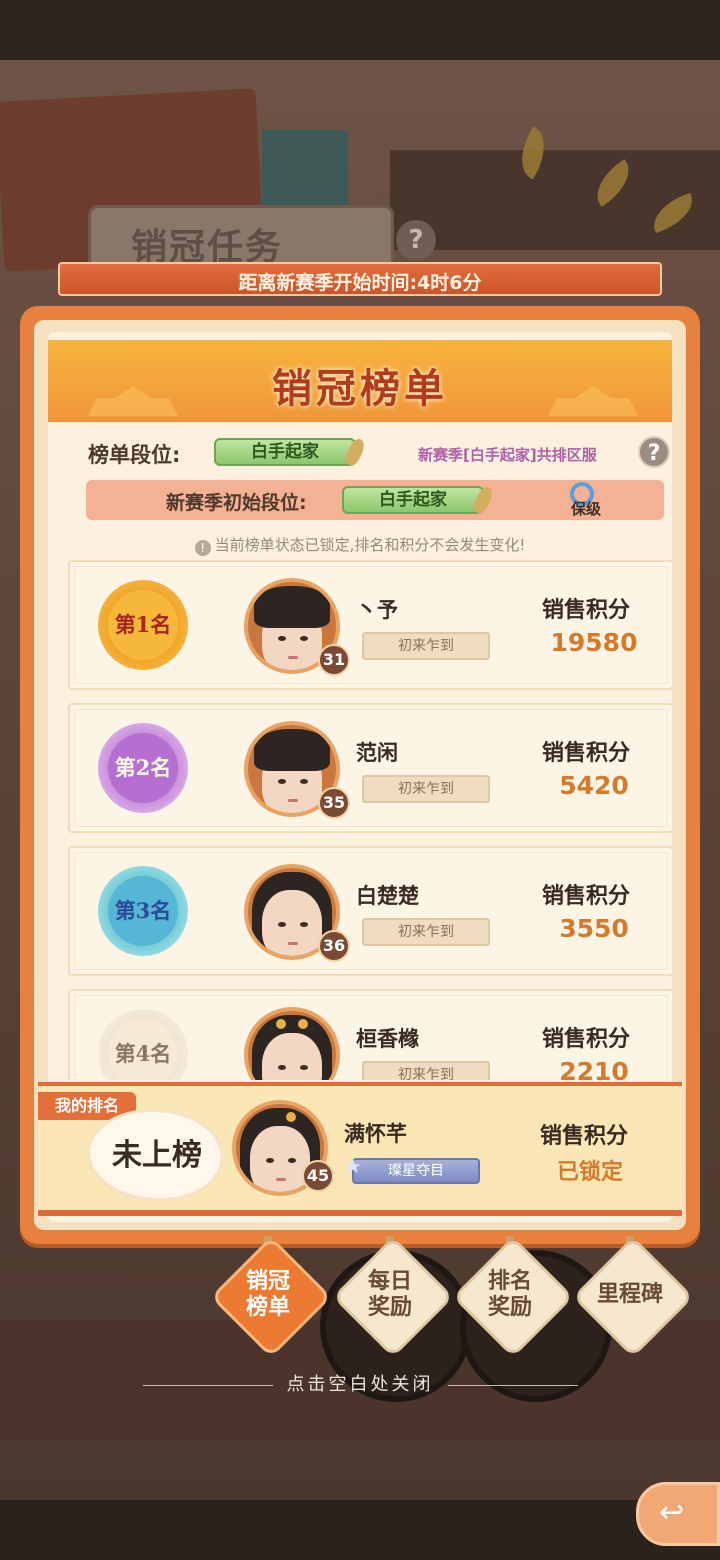 The image size is (720, 1560). Describe the element at coordinates (285, 452) in the screenshot. I see `tier-value: 白手起家` at that location.